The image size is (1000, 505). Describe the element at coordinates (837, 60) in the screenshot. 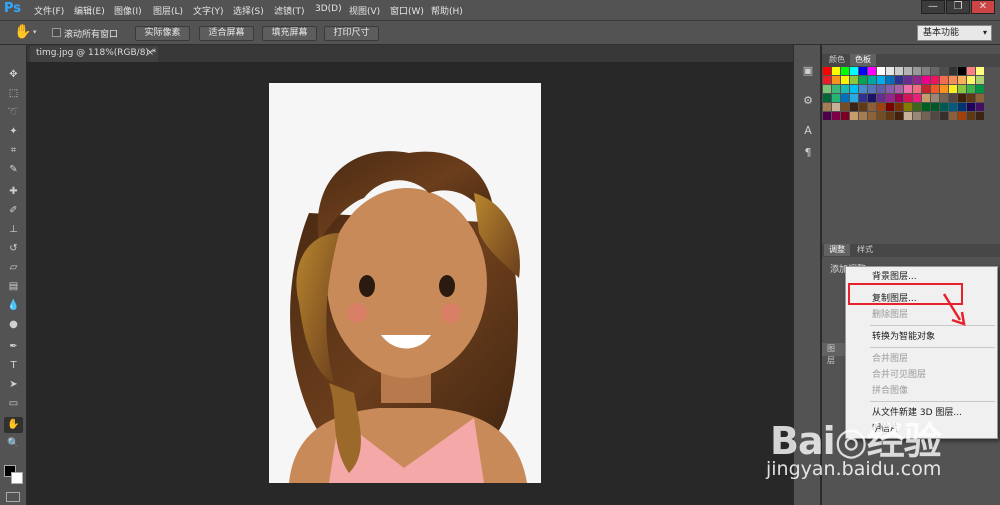

I see `tab-color: 颜色` at that location.